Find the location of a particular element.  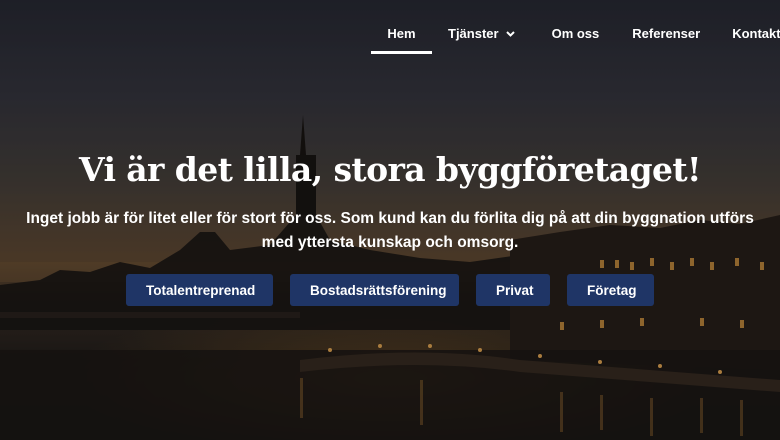

nav-item-om-oss: Om oss is located at coordinates (576, 33).